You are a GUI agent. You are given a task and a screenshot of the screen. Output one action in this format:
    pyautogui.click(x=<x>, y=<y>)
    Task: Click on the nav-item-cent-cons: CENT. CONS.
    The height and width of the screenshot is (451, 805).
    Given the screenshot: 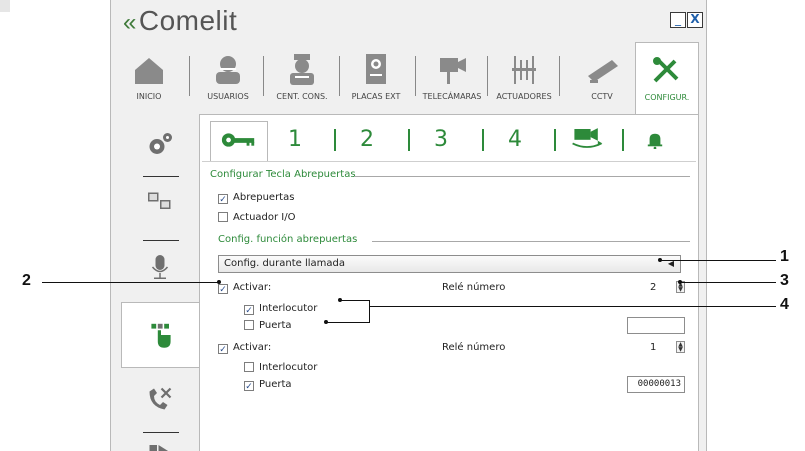 What is the action you would take?
    pyautogui.click(x=302, y=82)
    